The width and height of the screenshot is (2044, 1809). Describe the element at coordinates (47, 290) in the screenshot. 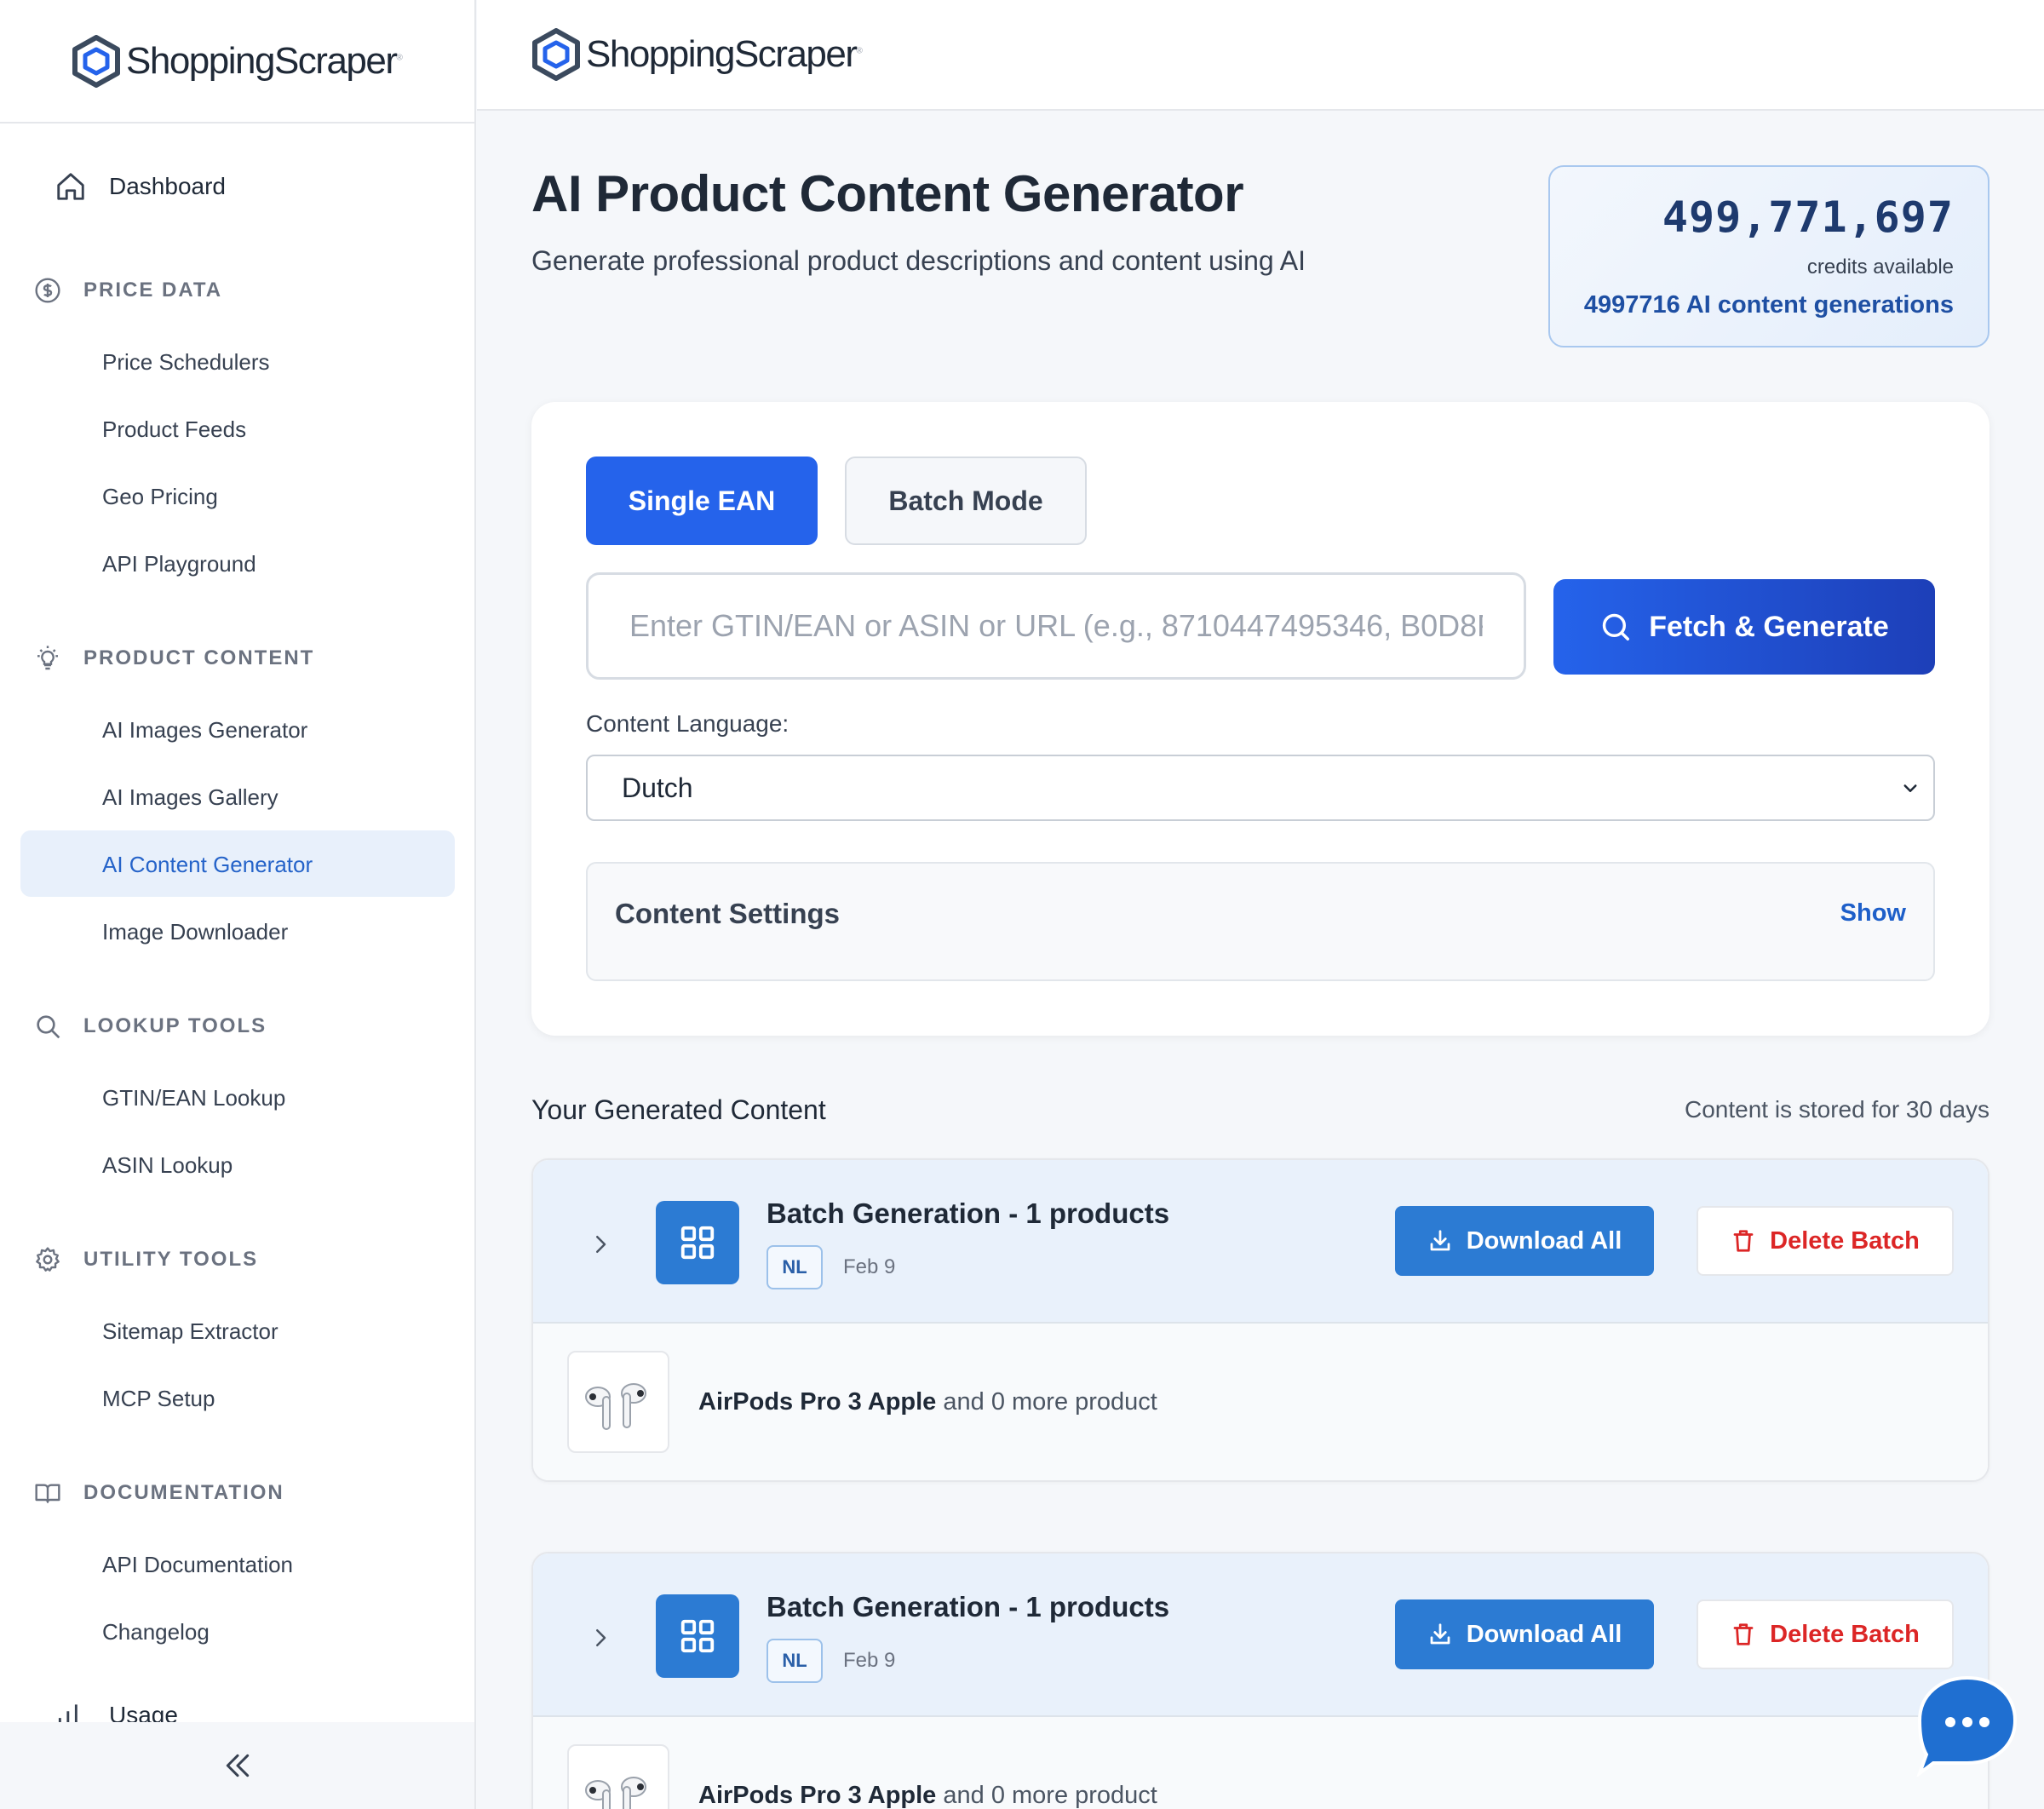

I see `dollar-circle-icon` at that location.